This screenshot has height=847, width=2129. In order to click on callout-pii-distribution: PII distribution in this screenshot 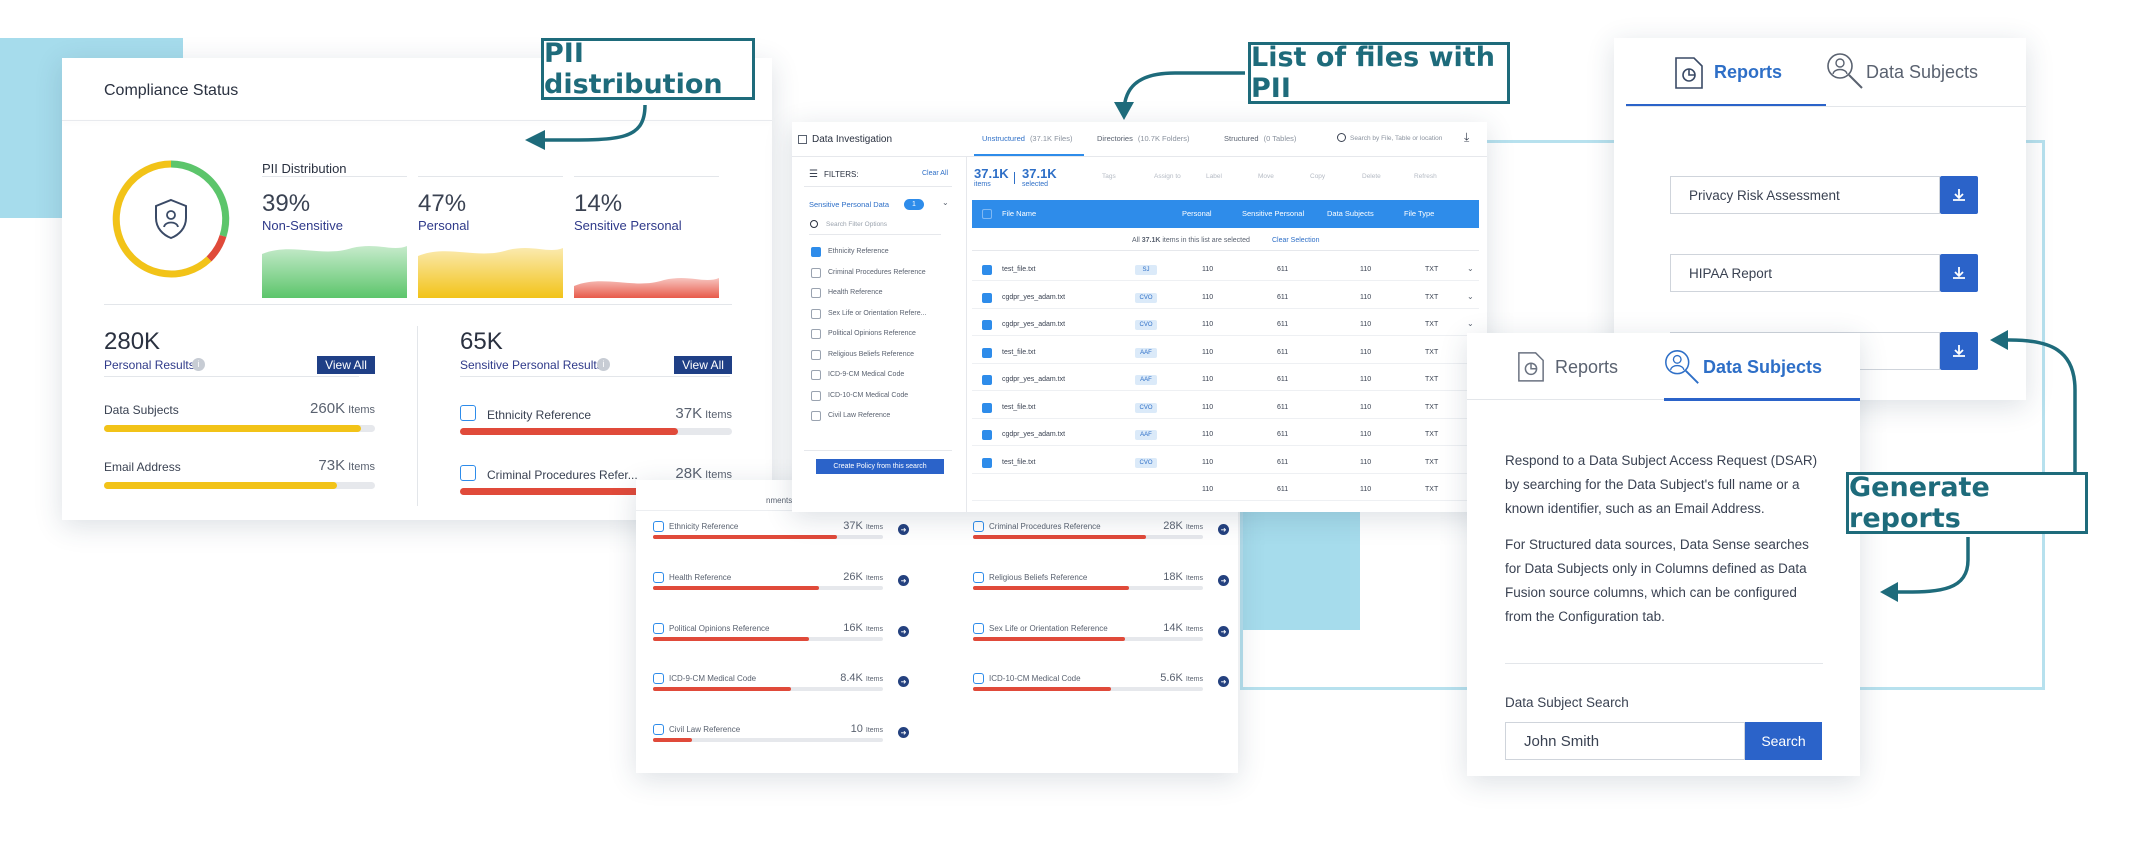, I will do `click(648, 69)`.